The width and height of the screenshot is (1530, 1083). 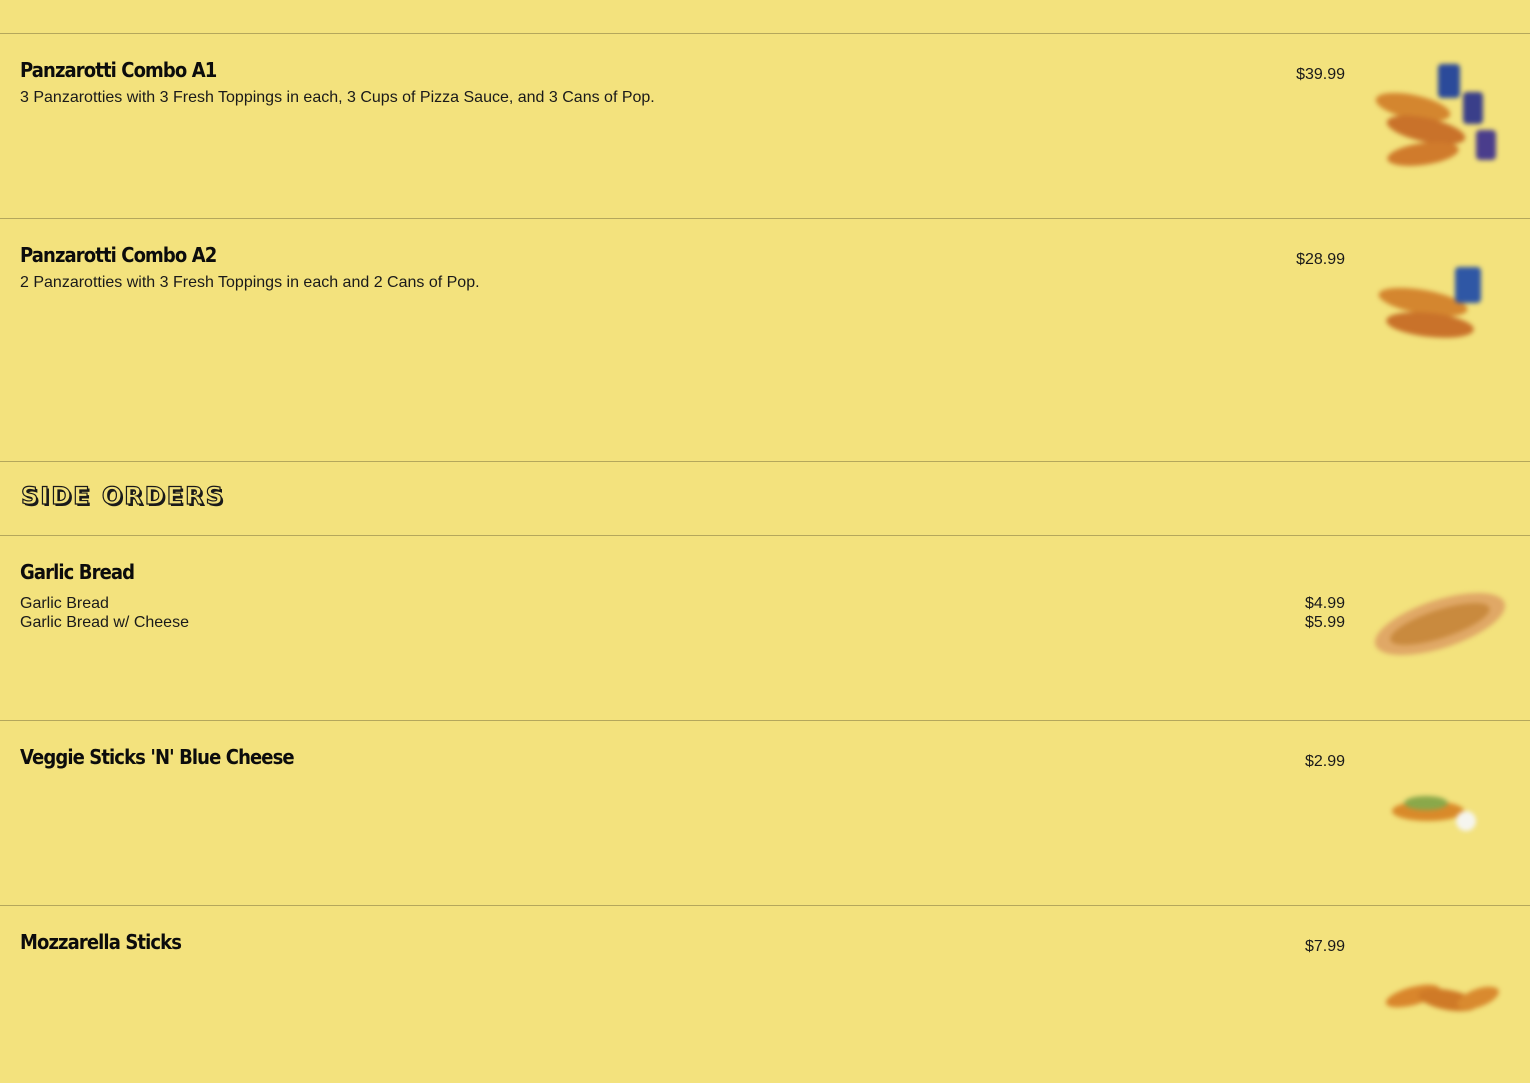 What do you see at coordinates (64, 603) in the screenshot?
I see `variant-label: Garlic Bread` at bounding box center [64, 603].